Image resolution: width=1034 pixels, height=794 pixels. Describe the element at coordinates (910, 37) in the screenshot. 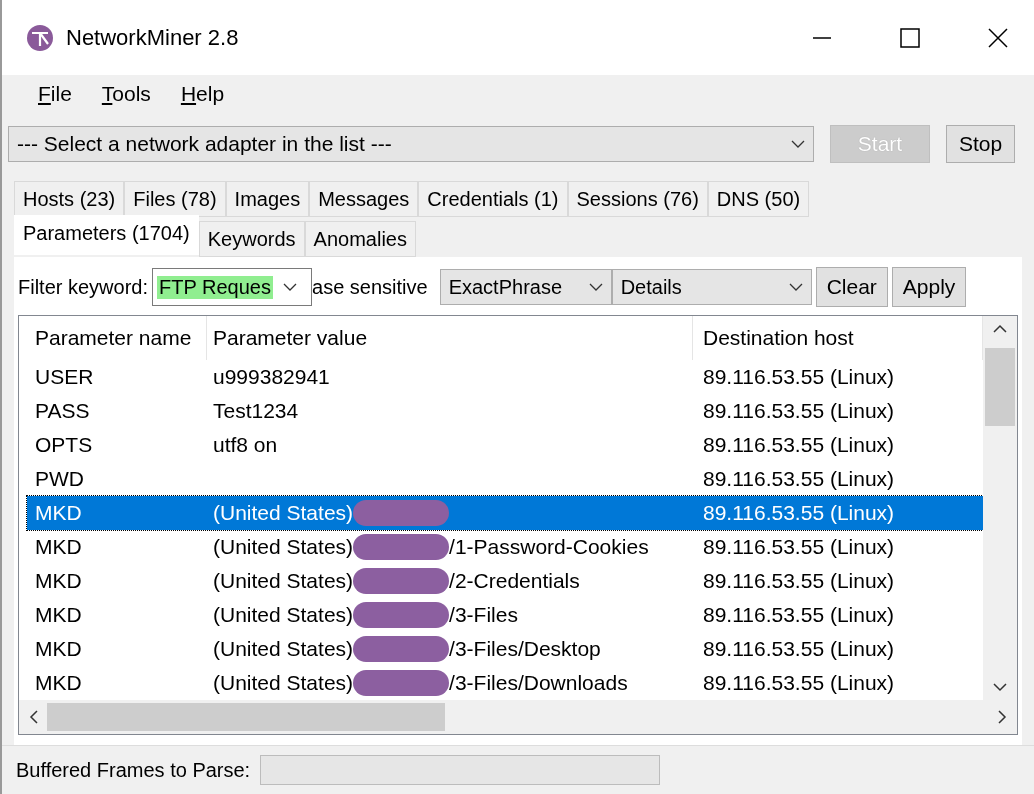

I see `maximize-icon` at that location.